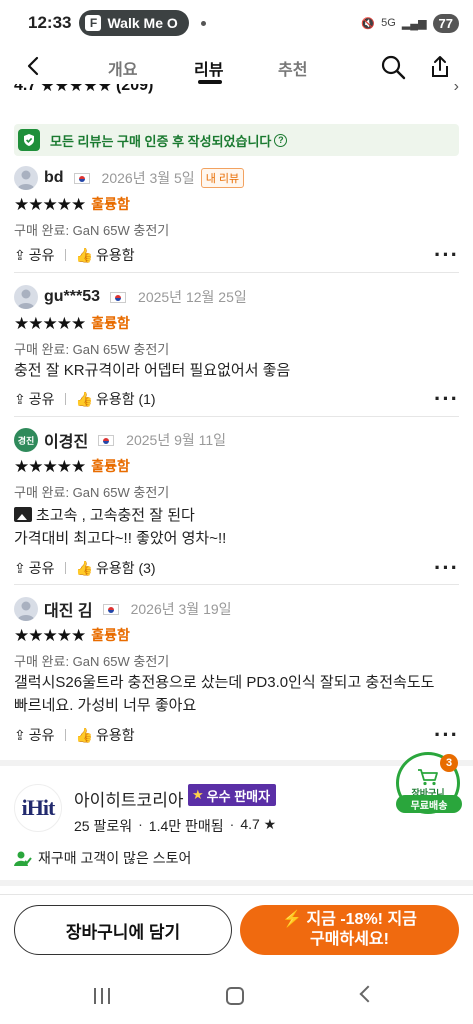 This screenshot has height=1024, width=473. What do you see at coordinates (23, 858) in the screenshot?
I see `repeat-customer-icon` at bounding box center [23, 858].